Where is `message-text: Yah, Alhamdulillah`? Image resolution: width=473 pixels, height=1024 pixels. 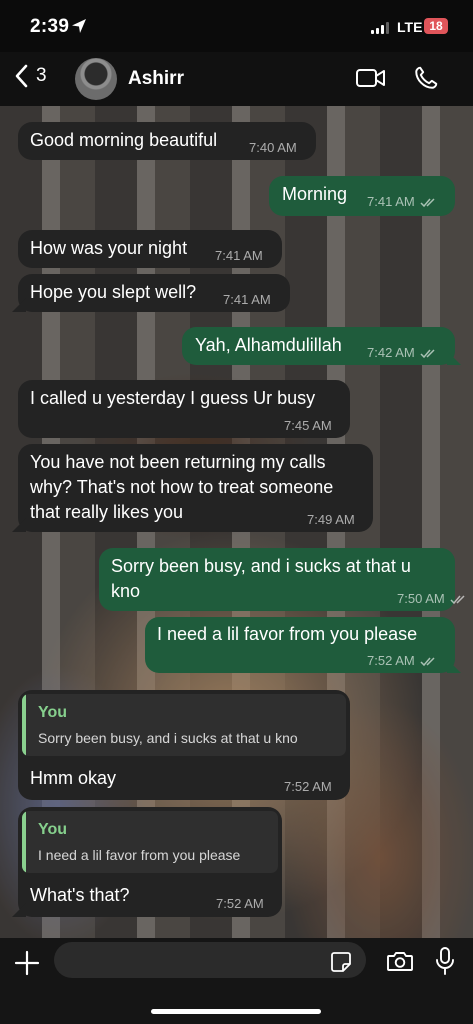 message-text: Yah, Alhamdulillah is located at coordinates (268, 345).